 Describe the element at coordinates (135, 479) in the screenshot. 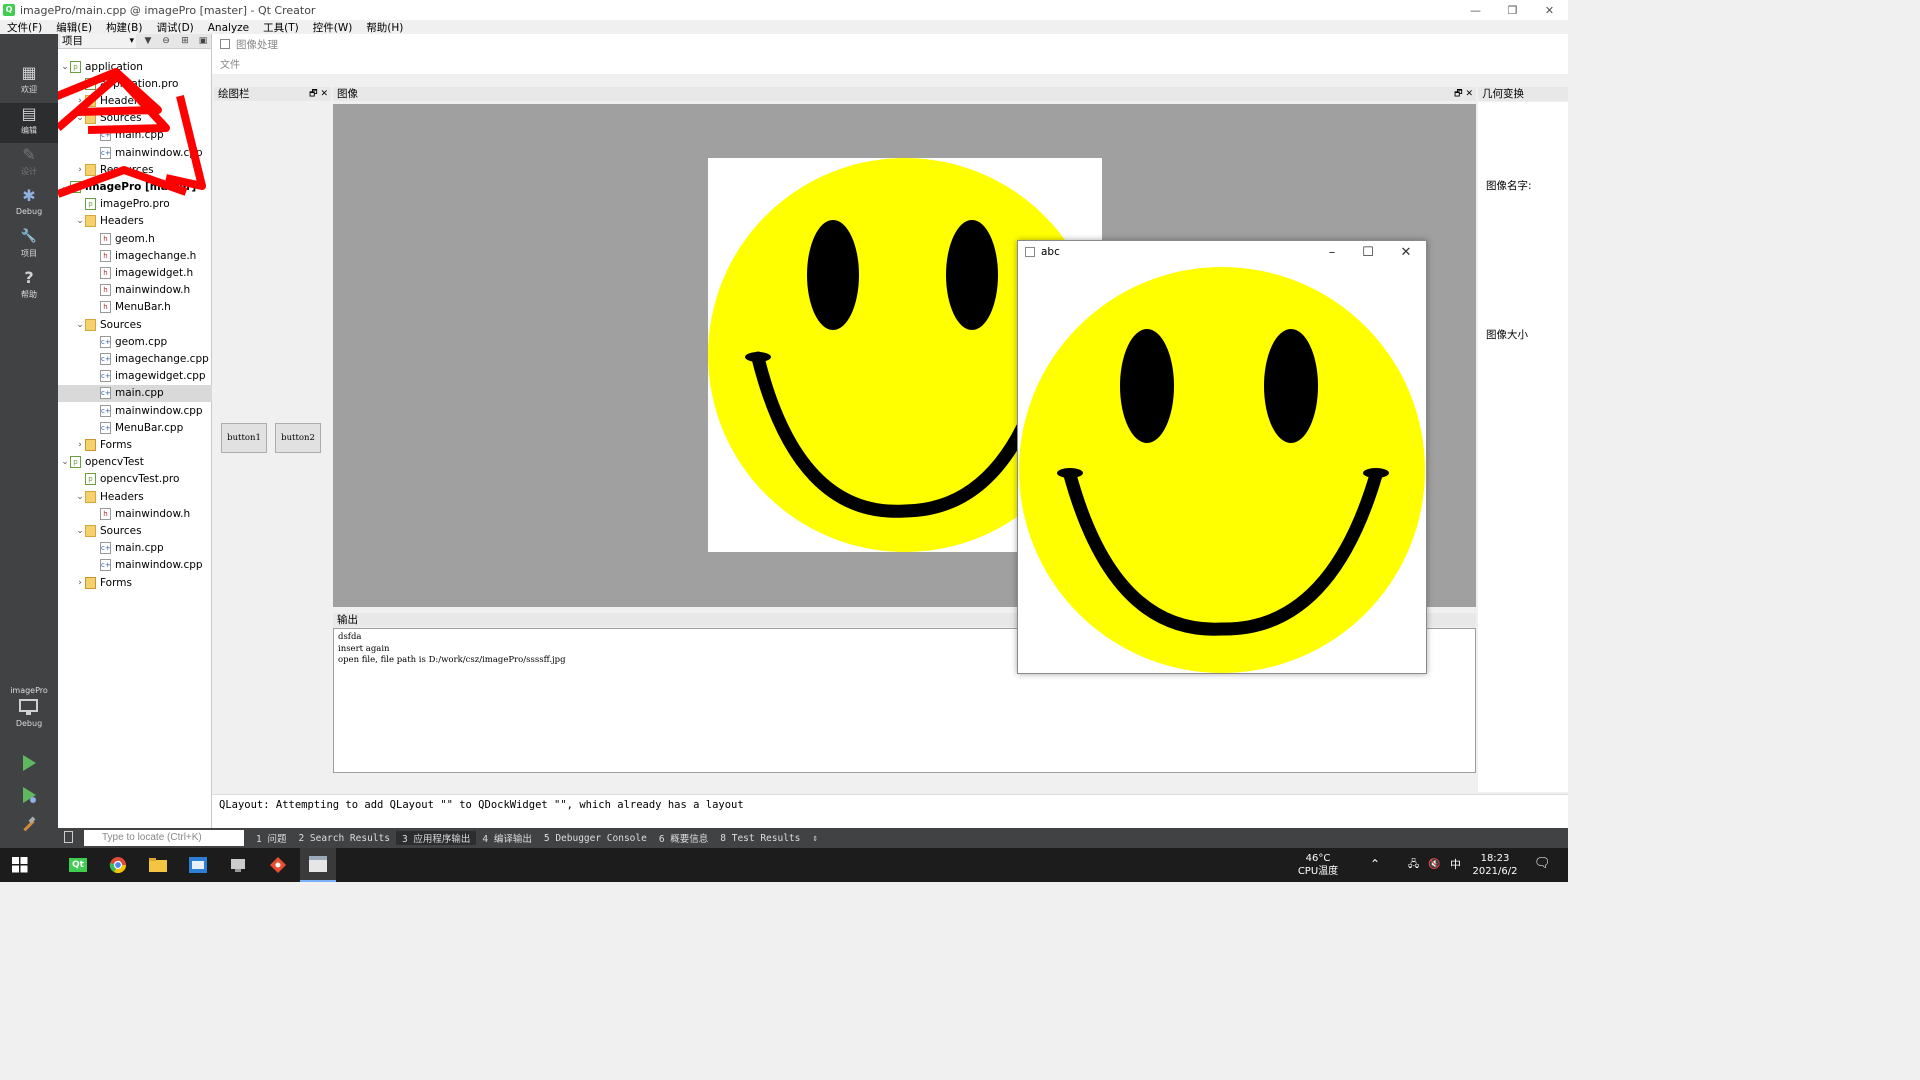

I see `tree-item: p opencvTest.pro` at that location.